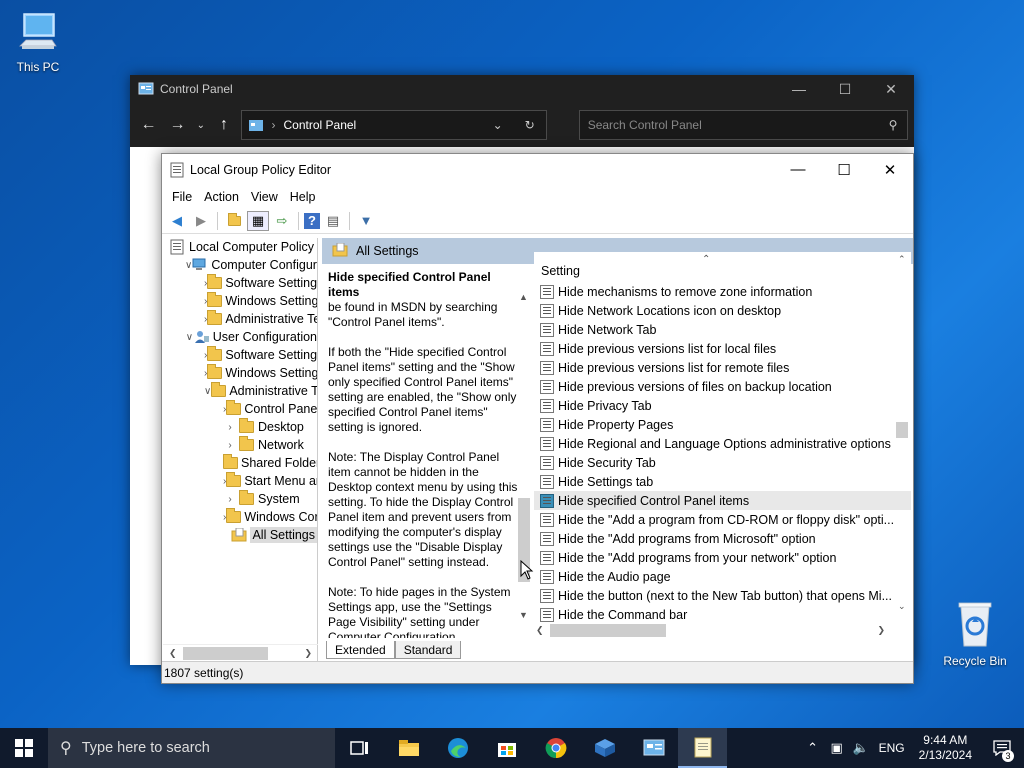 This screenshot has width=1024, height=768. I want to click on address-dropdown-chevron-icon: ⌄, so click(498, 125).